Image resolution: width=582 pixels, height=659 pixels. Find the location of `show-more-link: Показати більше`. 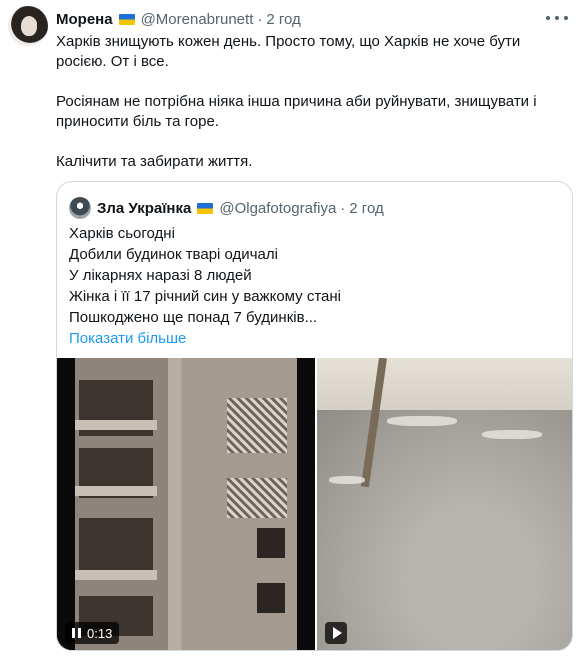

show-more-link: Показати більше is located at coordinates (314, 338).